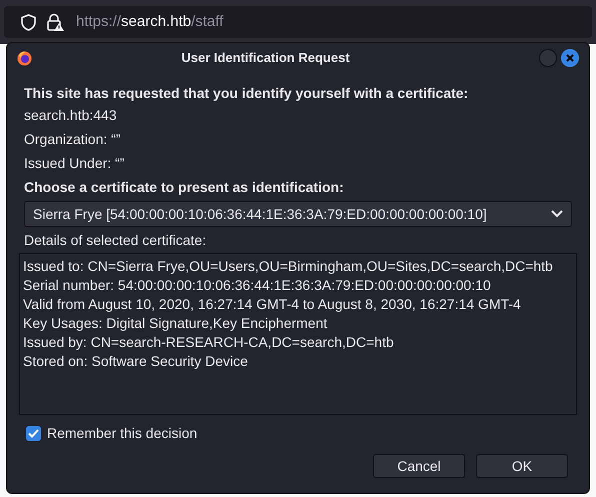 This screenshot has height=497, width=596. I want to click on chevron-down-icon, so click(557, 214).